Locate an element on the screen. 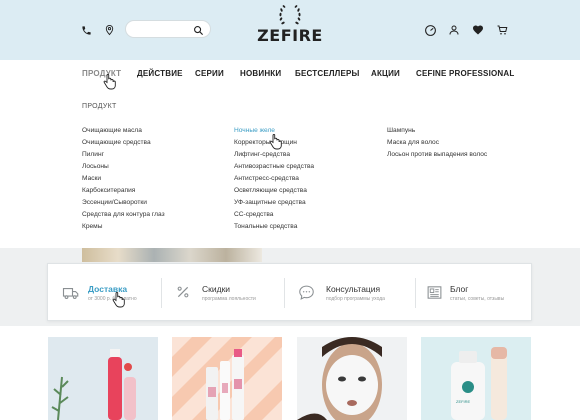 Image resolution: width=580 pixels, height=420 pixels. menu-link: Антивозрастные средства is located at coordinates (274, 167).